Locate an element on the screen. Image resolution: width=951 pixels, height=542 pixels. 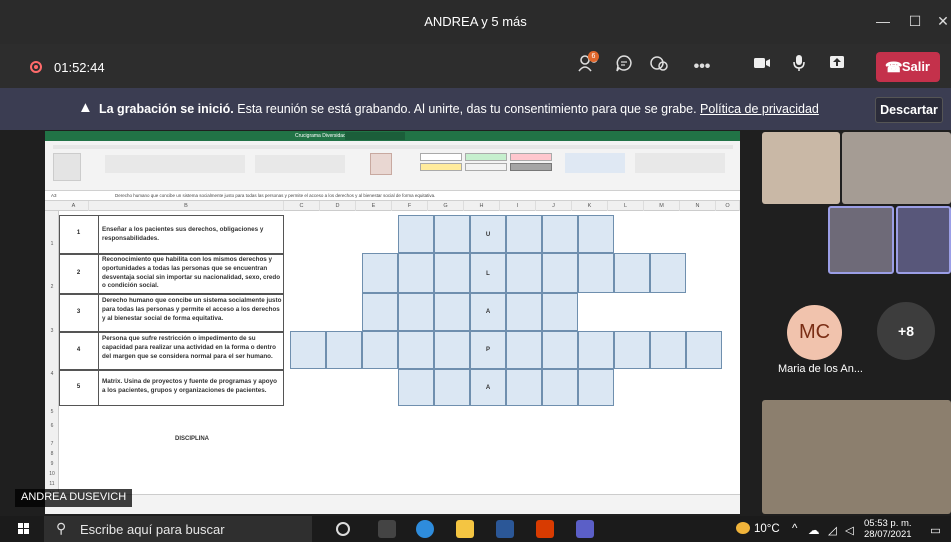
ribbon-tabs is located at coordinates (393, 147).